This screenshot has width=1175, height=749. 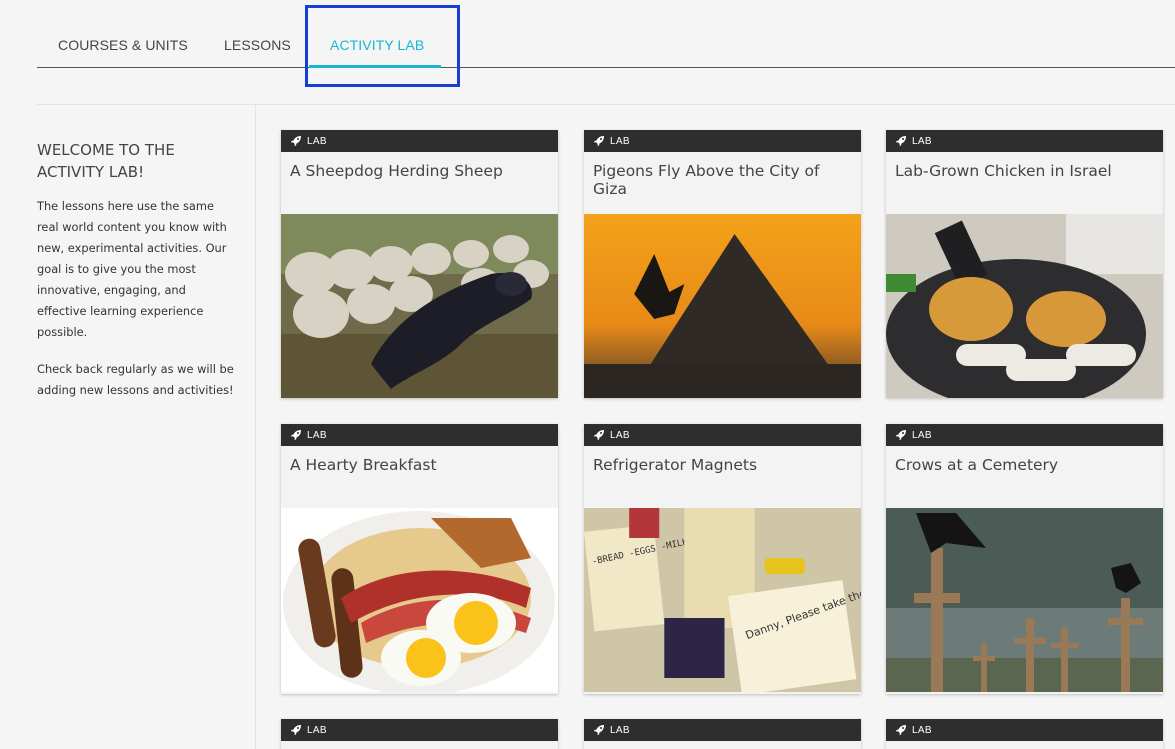 What do you see at coordinates (363, 465) in the screenshot?
I see `card-title: A Hearty Breakfast` at bounding box center [363, 465].